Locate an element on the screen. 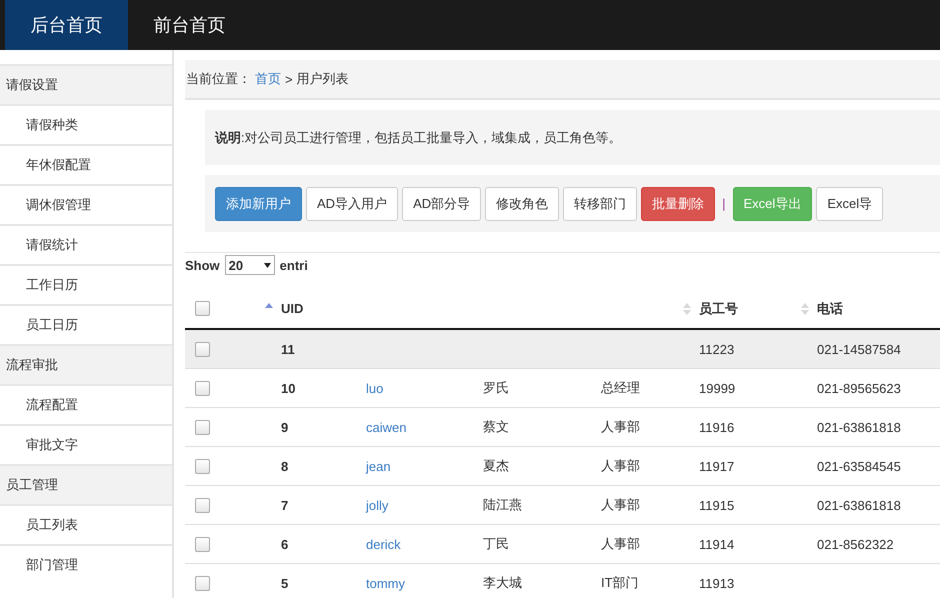  username-link: caiwen is located at coordinates (386, 427).